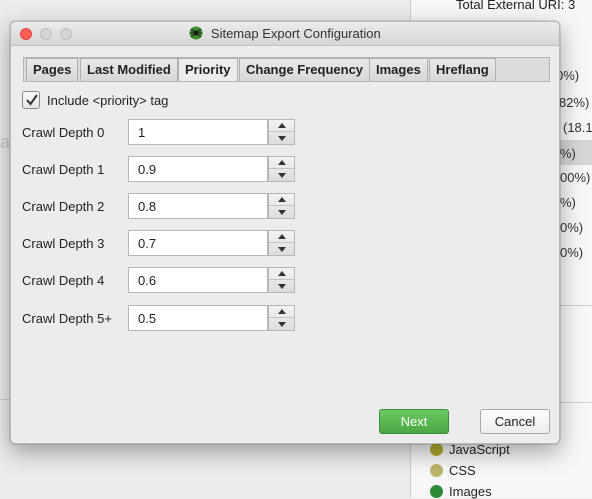 This screenshot has height=499, width=592. I want to click on crawl-depth-4-spinner, so click(281, 280).